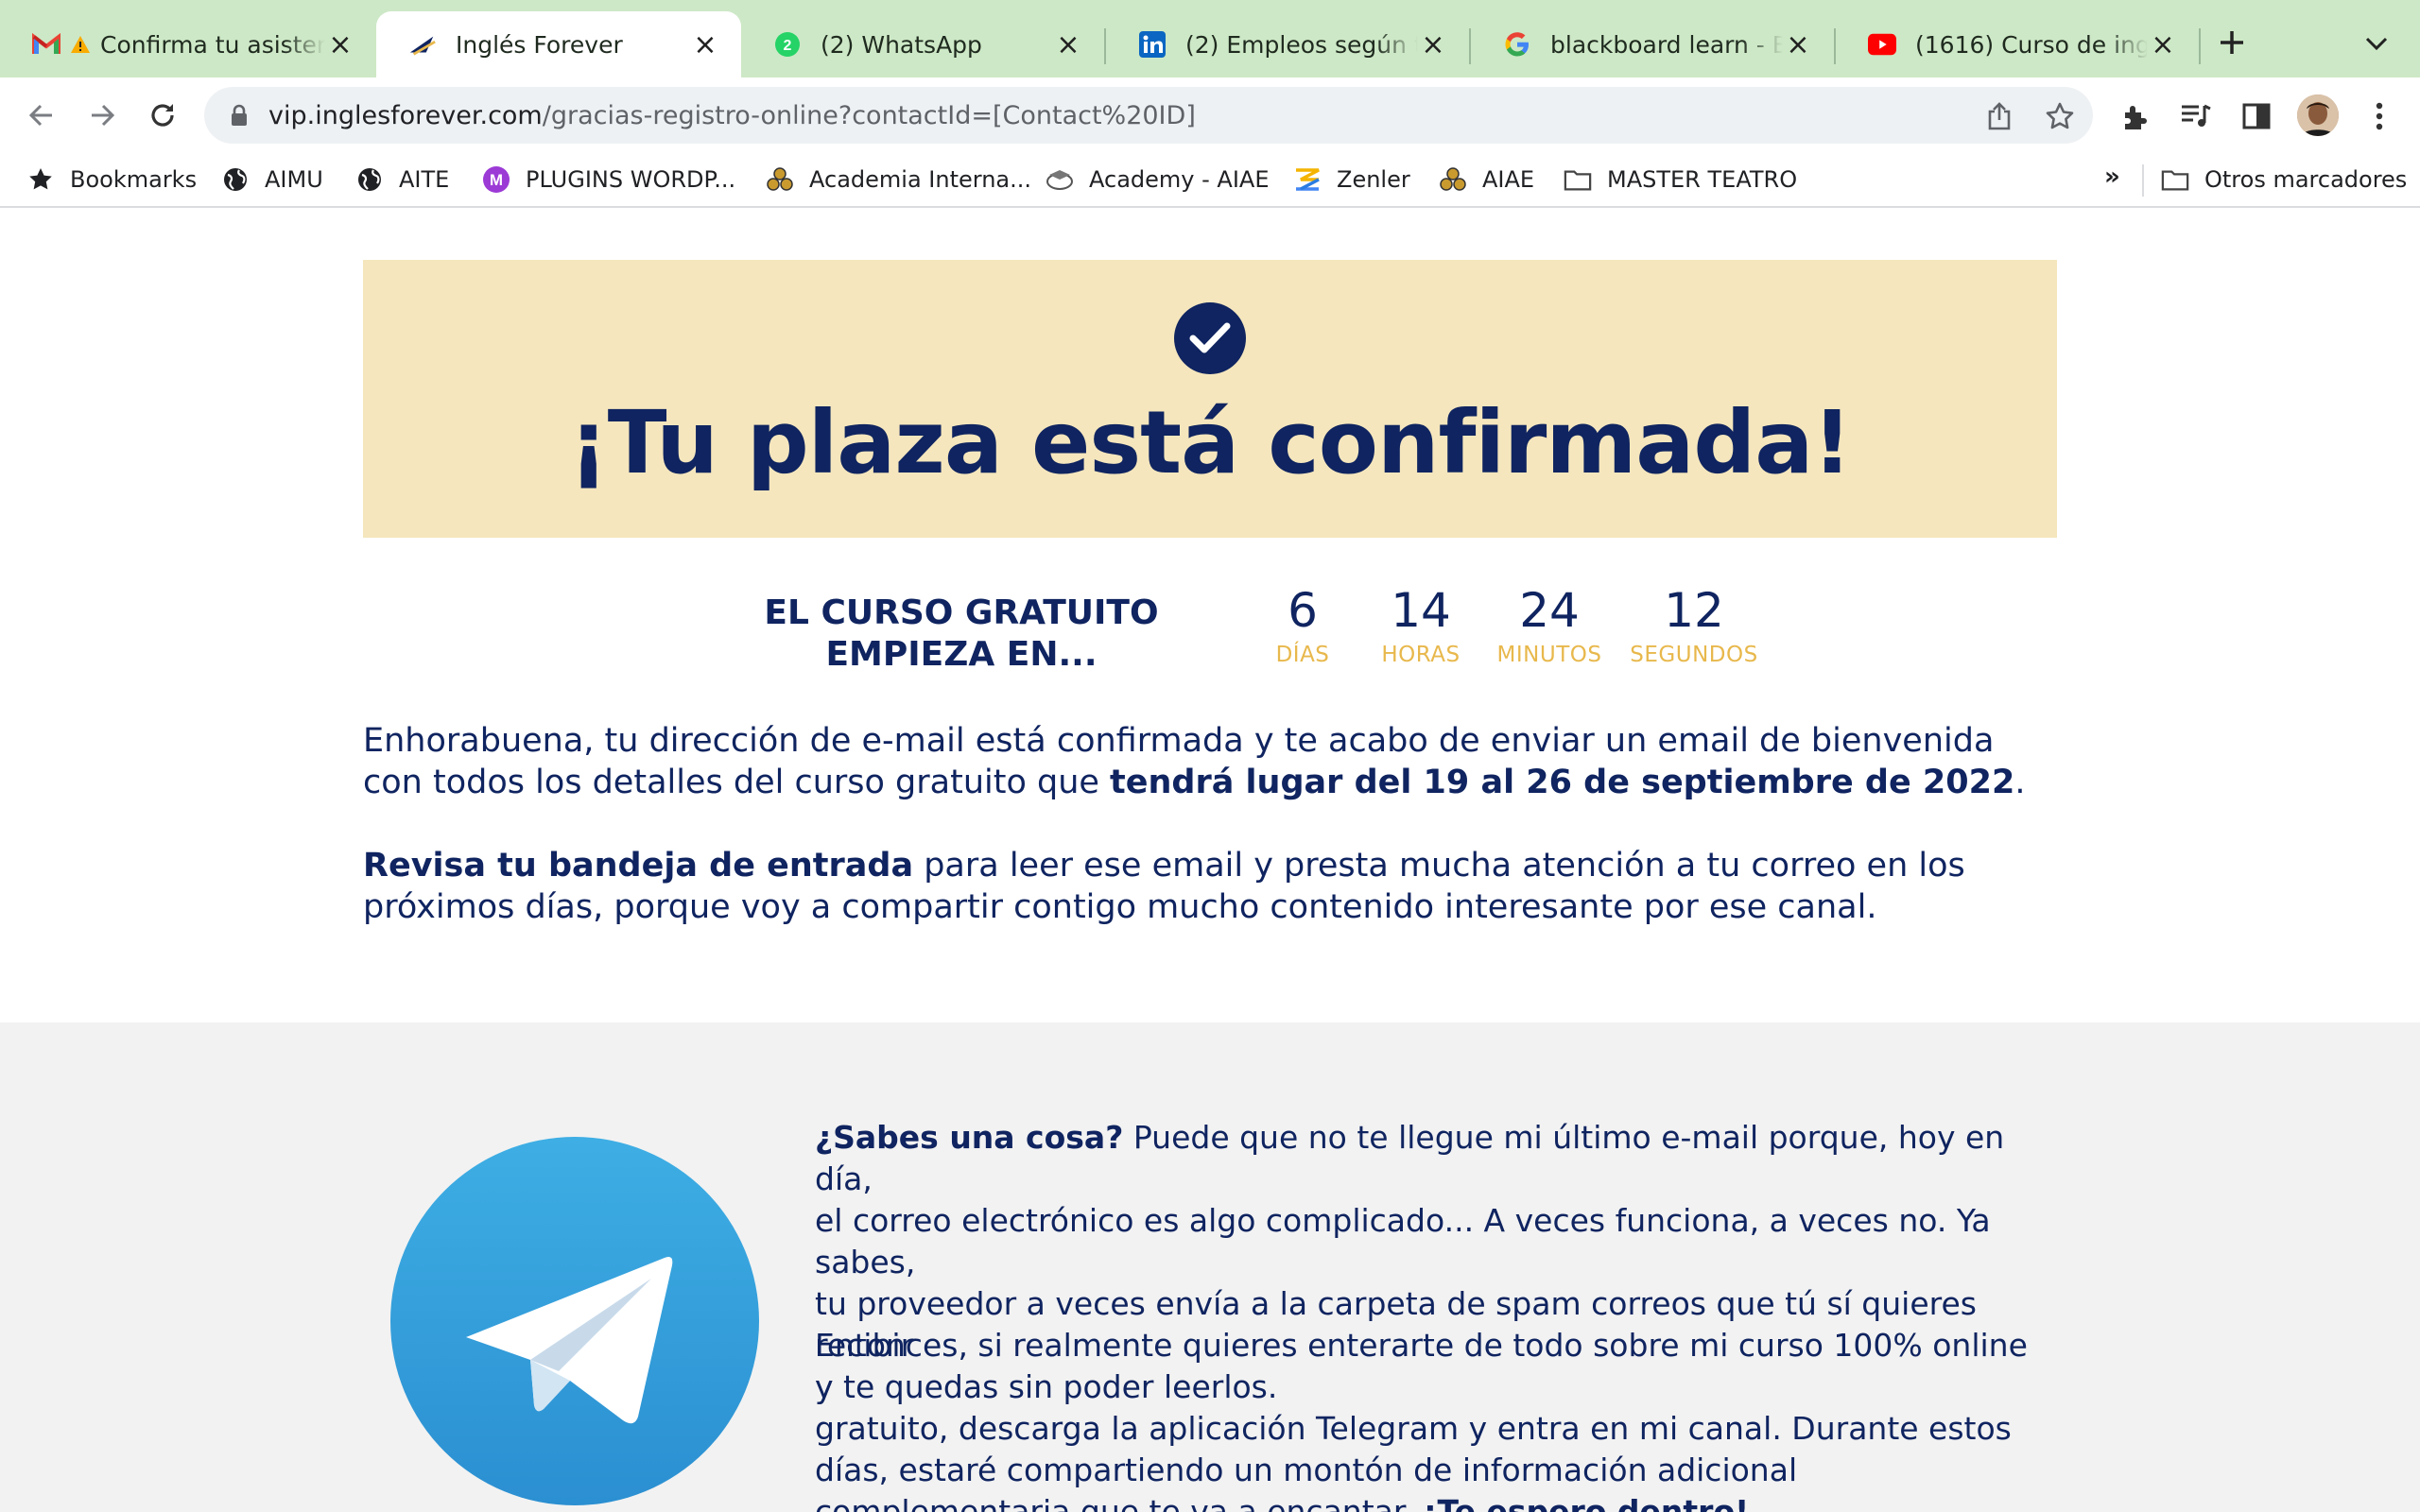 The height and width of the screenshot is (1512, 2420). What do you see at coordinates (2256, 116) in the screenshot?
I see `side-panel-icon` at bounding box center [2256, 116].